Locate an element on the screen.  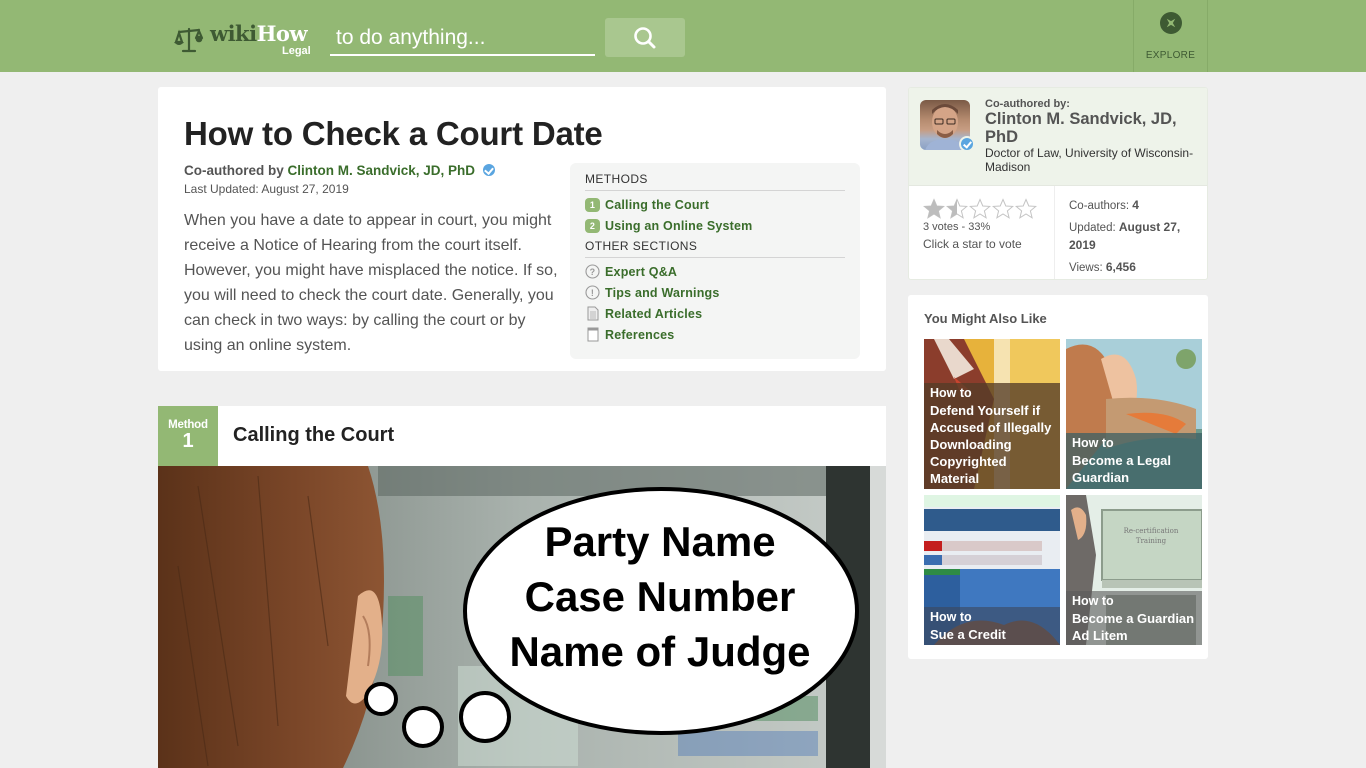
exclamation-circle-icon: ! is located at coordinates (592, 292).